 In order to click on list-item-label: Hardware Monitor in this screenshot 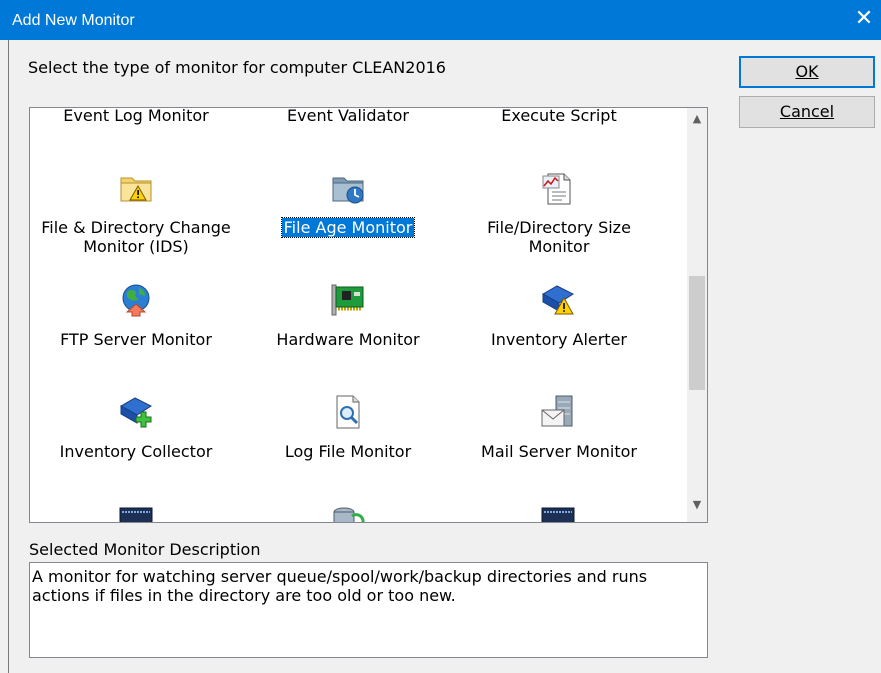, I will do `click(348, 339)`.